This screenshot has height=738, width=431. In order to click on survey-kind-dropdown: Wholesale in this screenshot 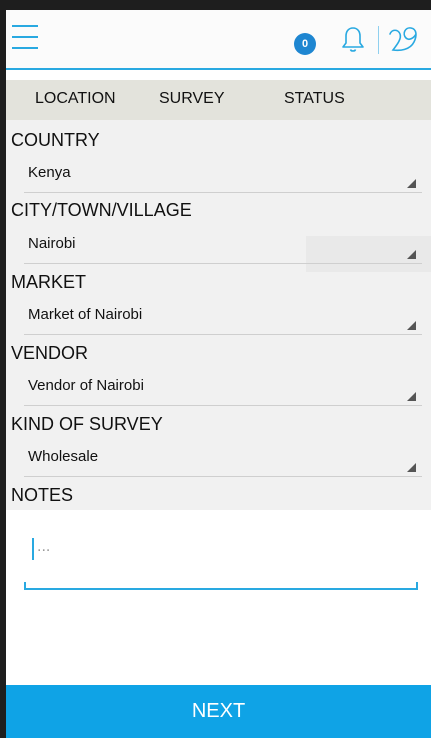, I will do `click(223, 459)`.